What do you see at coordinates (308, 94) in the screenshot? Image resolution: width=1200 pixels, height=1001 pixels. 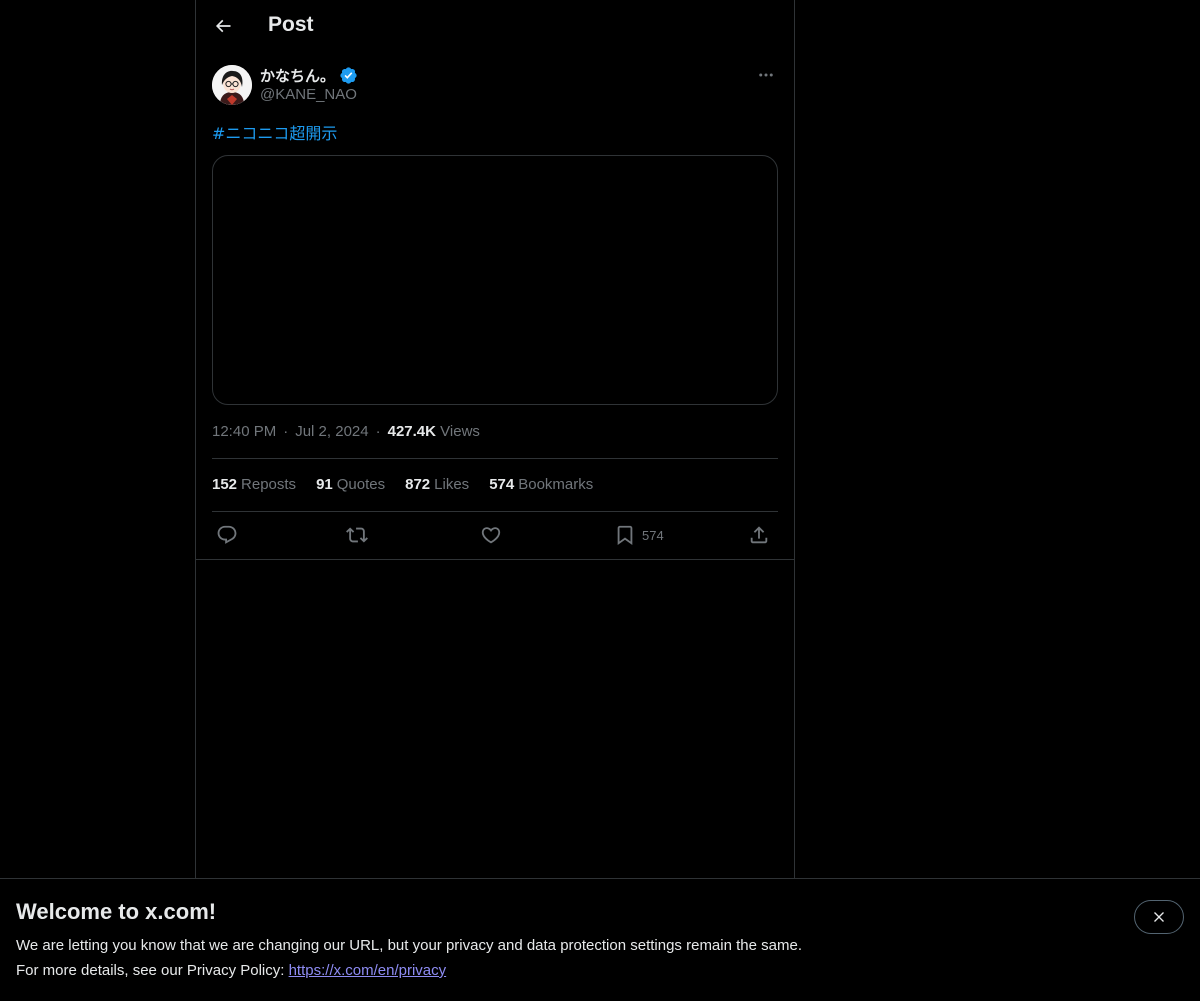 I see `user-handle: @KANE_NAO` at bounding box center [308, 94].